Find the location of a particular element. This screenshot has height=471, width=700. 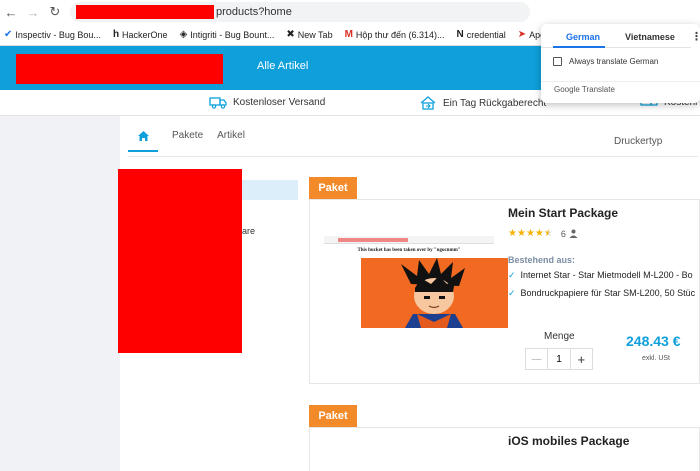

bookmark-credential: N credential is located at coordinates (481, 34).